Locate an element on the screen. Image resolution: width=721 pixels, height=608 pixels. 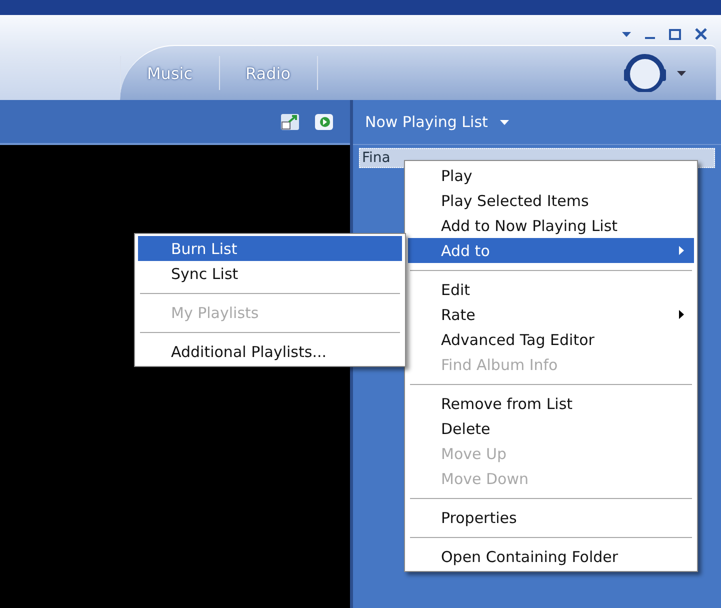
menu-item: Open Containing Folder is located at coordinates (551, 556).